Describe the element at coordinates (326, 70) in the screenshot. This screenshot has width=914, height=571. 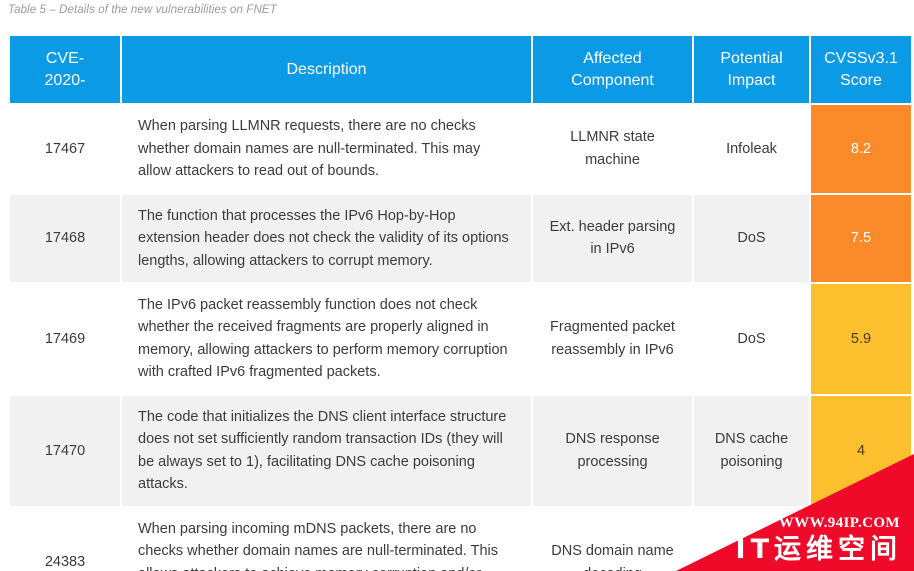
I see `column-header-description: Description` at that location.